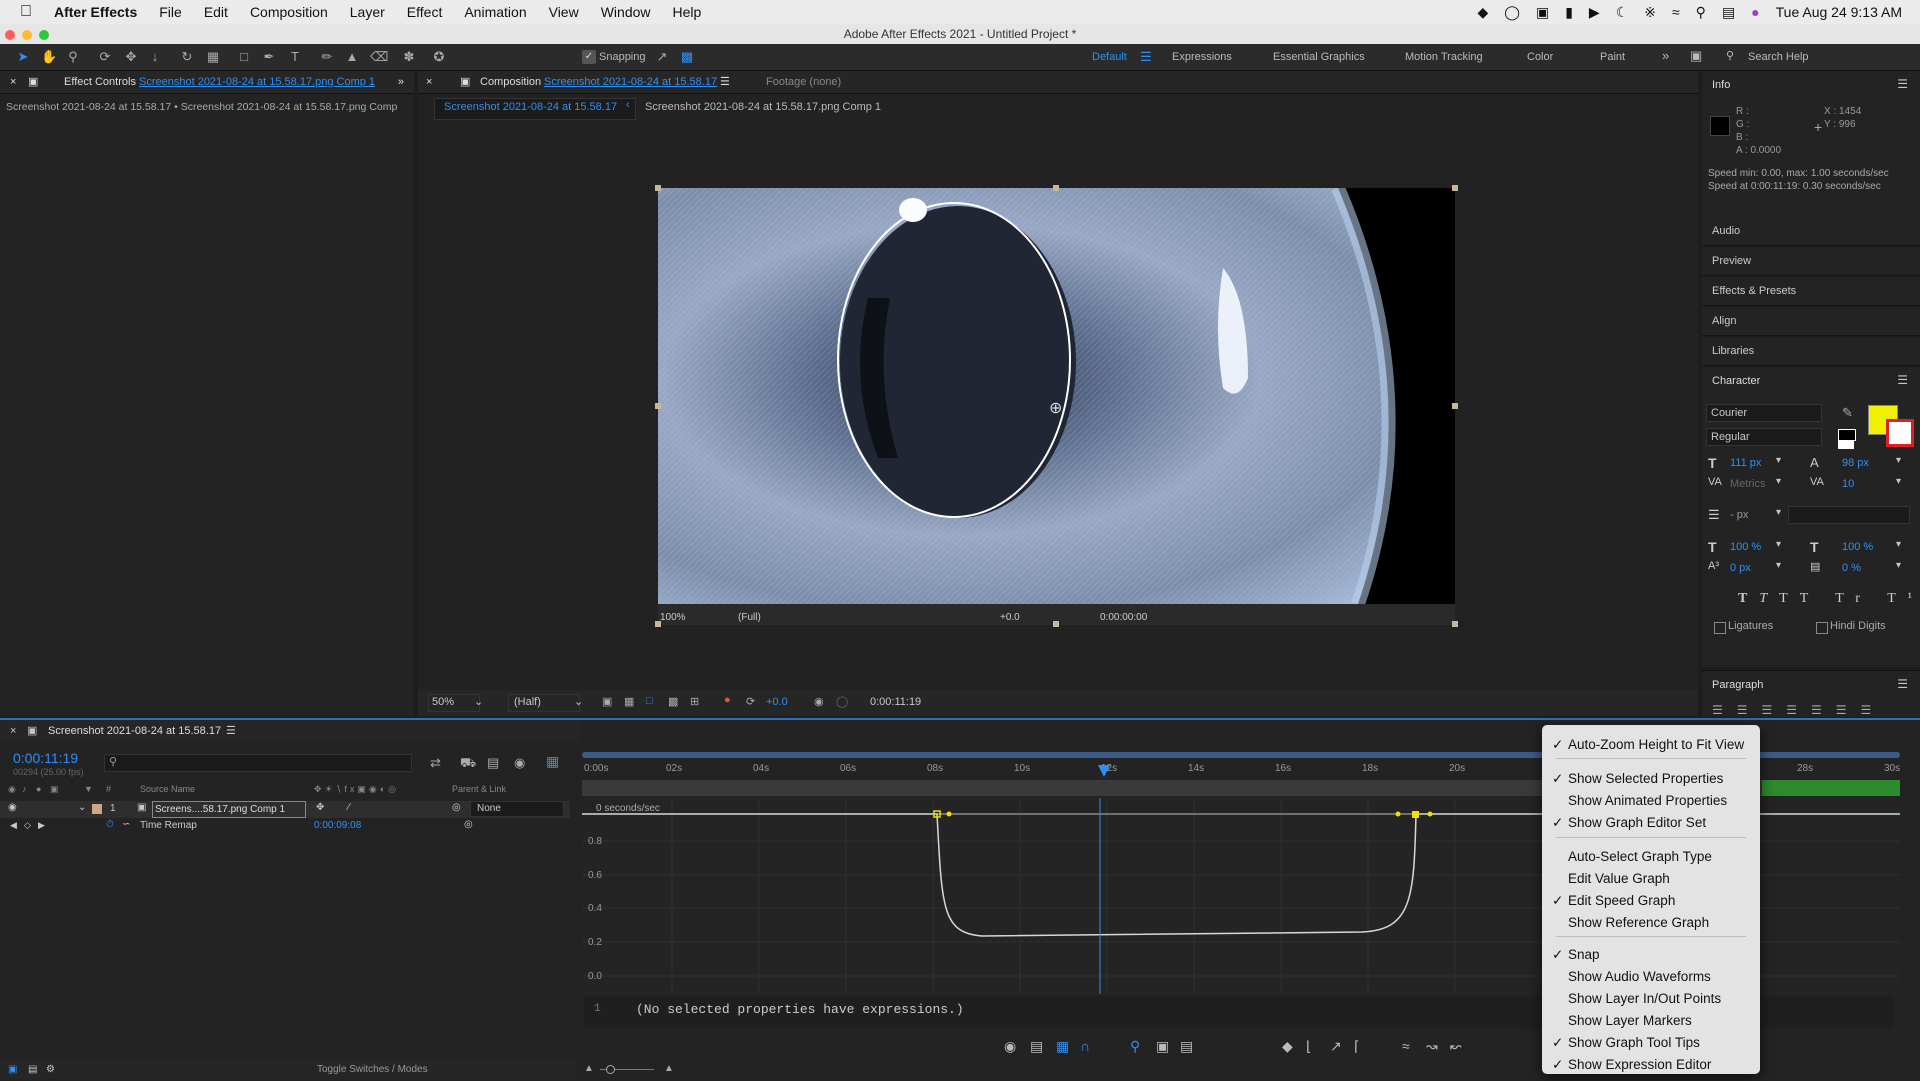  I want to click on menu-item-graph-tool-tips: Show Graph Tool Tips, so click(1634, 1042).